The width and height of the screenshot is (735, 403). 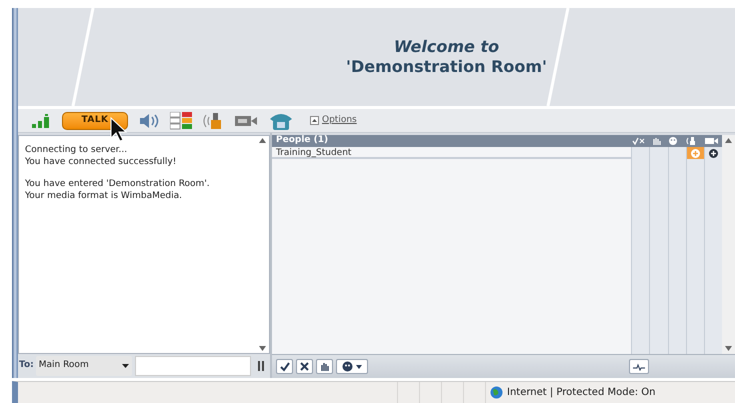 I want to click on raise-hand-button, so click(x=324, y=366).